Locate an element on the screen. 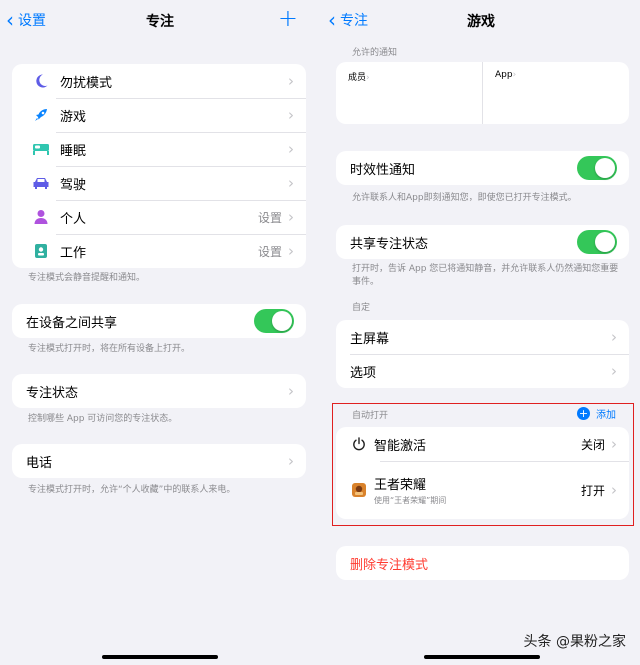 The height and width of the screenshot is (665, 640). phone-group: 电话 › is located at coordinates (159, 461).